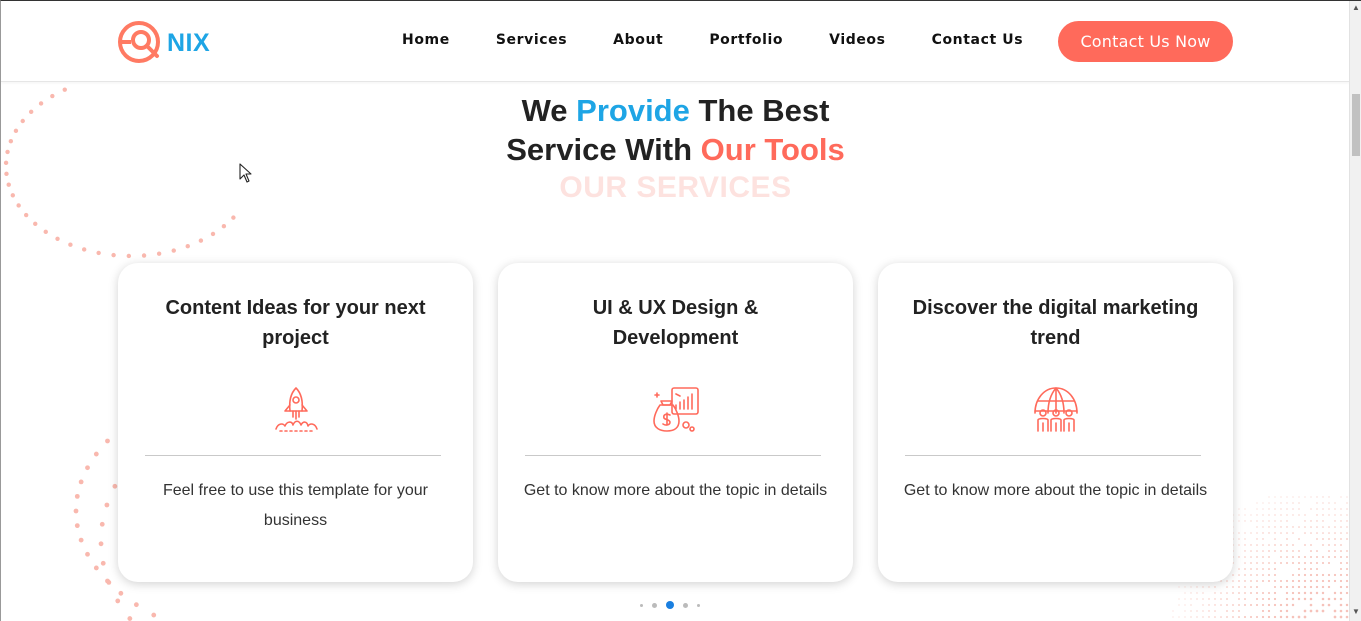 This screenshot has height=621, width=1361. Describe the element at coordinates (978, 40) in the screenshot. I see `nav-contact-us: Contact Us` at that location.